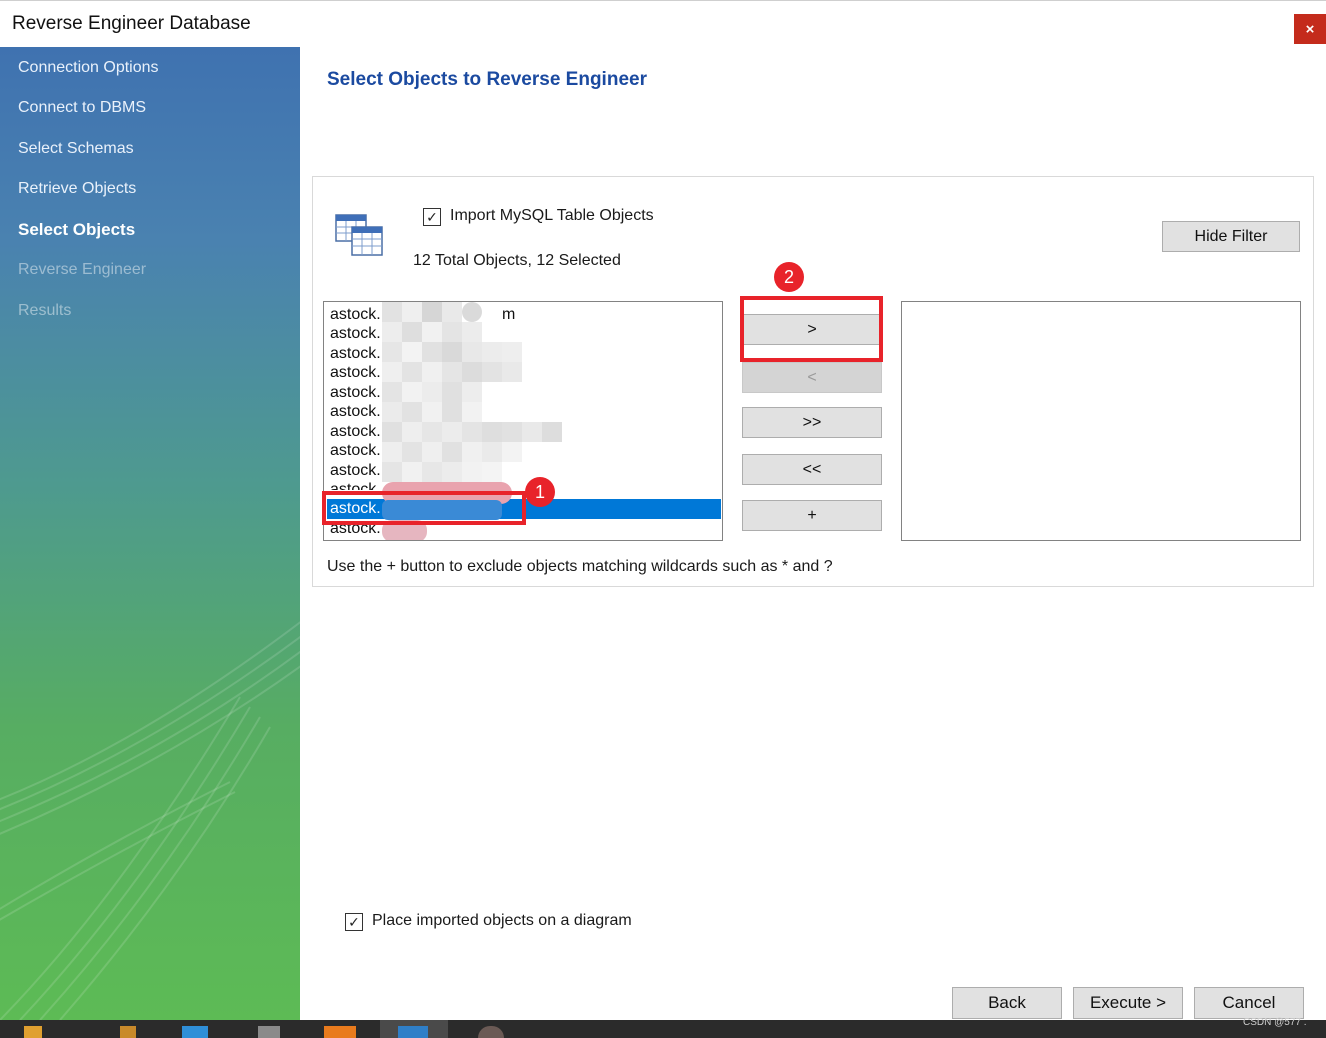 Image resolution: width=1326 pixels, height=1038 pixels. What do you see at coordinates (663, 23) in the screenshot?
I see `title-bar: Reverse Engineer Database ×` at bounding box center [663, 23].